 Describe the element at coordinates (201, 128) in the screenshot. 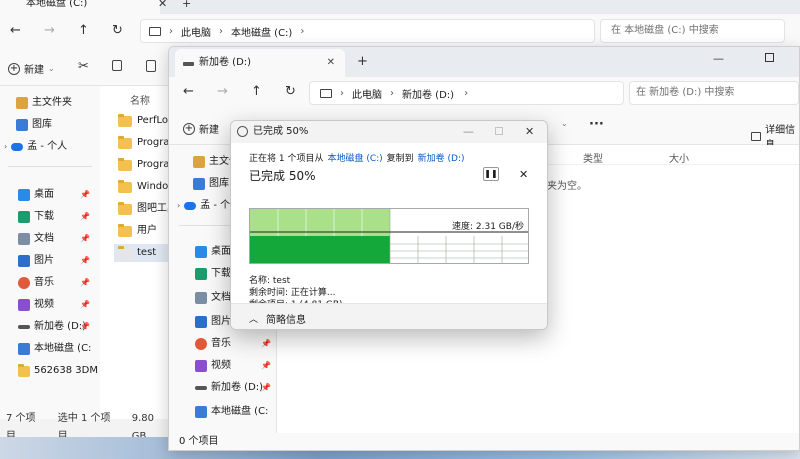

I see `new-button: + 新建` at that location.